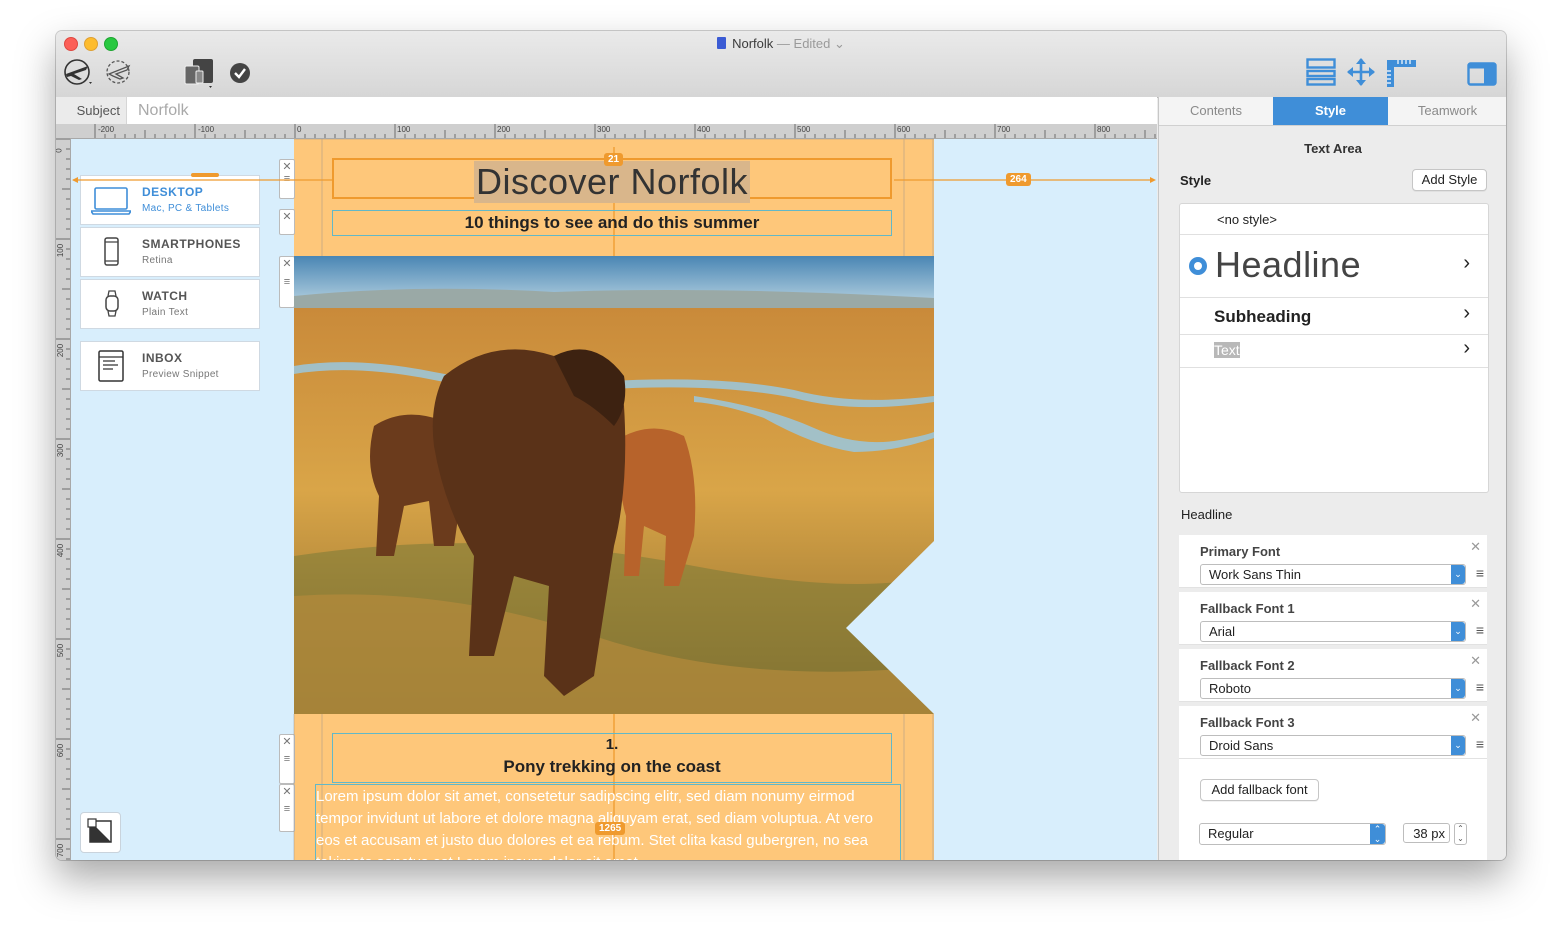 The height and width of the screenshot is (941, 1562). I want to click on layers-icon, so click(99, 830).